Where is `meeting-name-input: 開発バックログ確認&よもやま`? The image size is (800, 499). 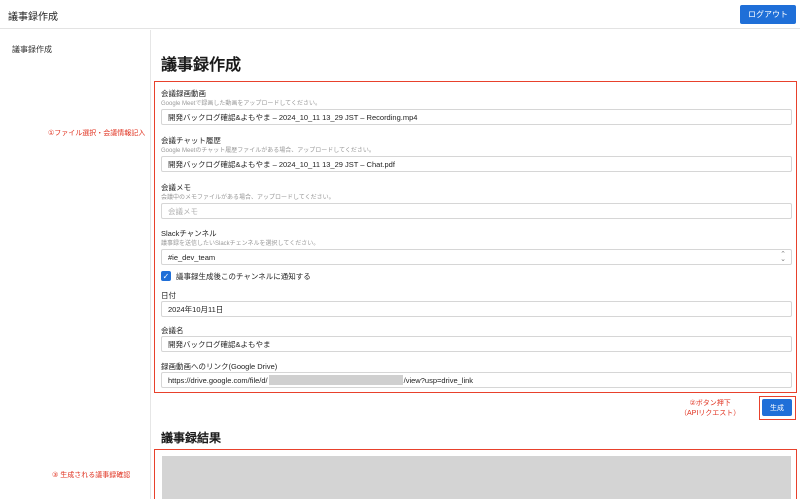
meeting-name-input: 開発バックログ確認&よもやま is located at coordinates (476, 344).